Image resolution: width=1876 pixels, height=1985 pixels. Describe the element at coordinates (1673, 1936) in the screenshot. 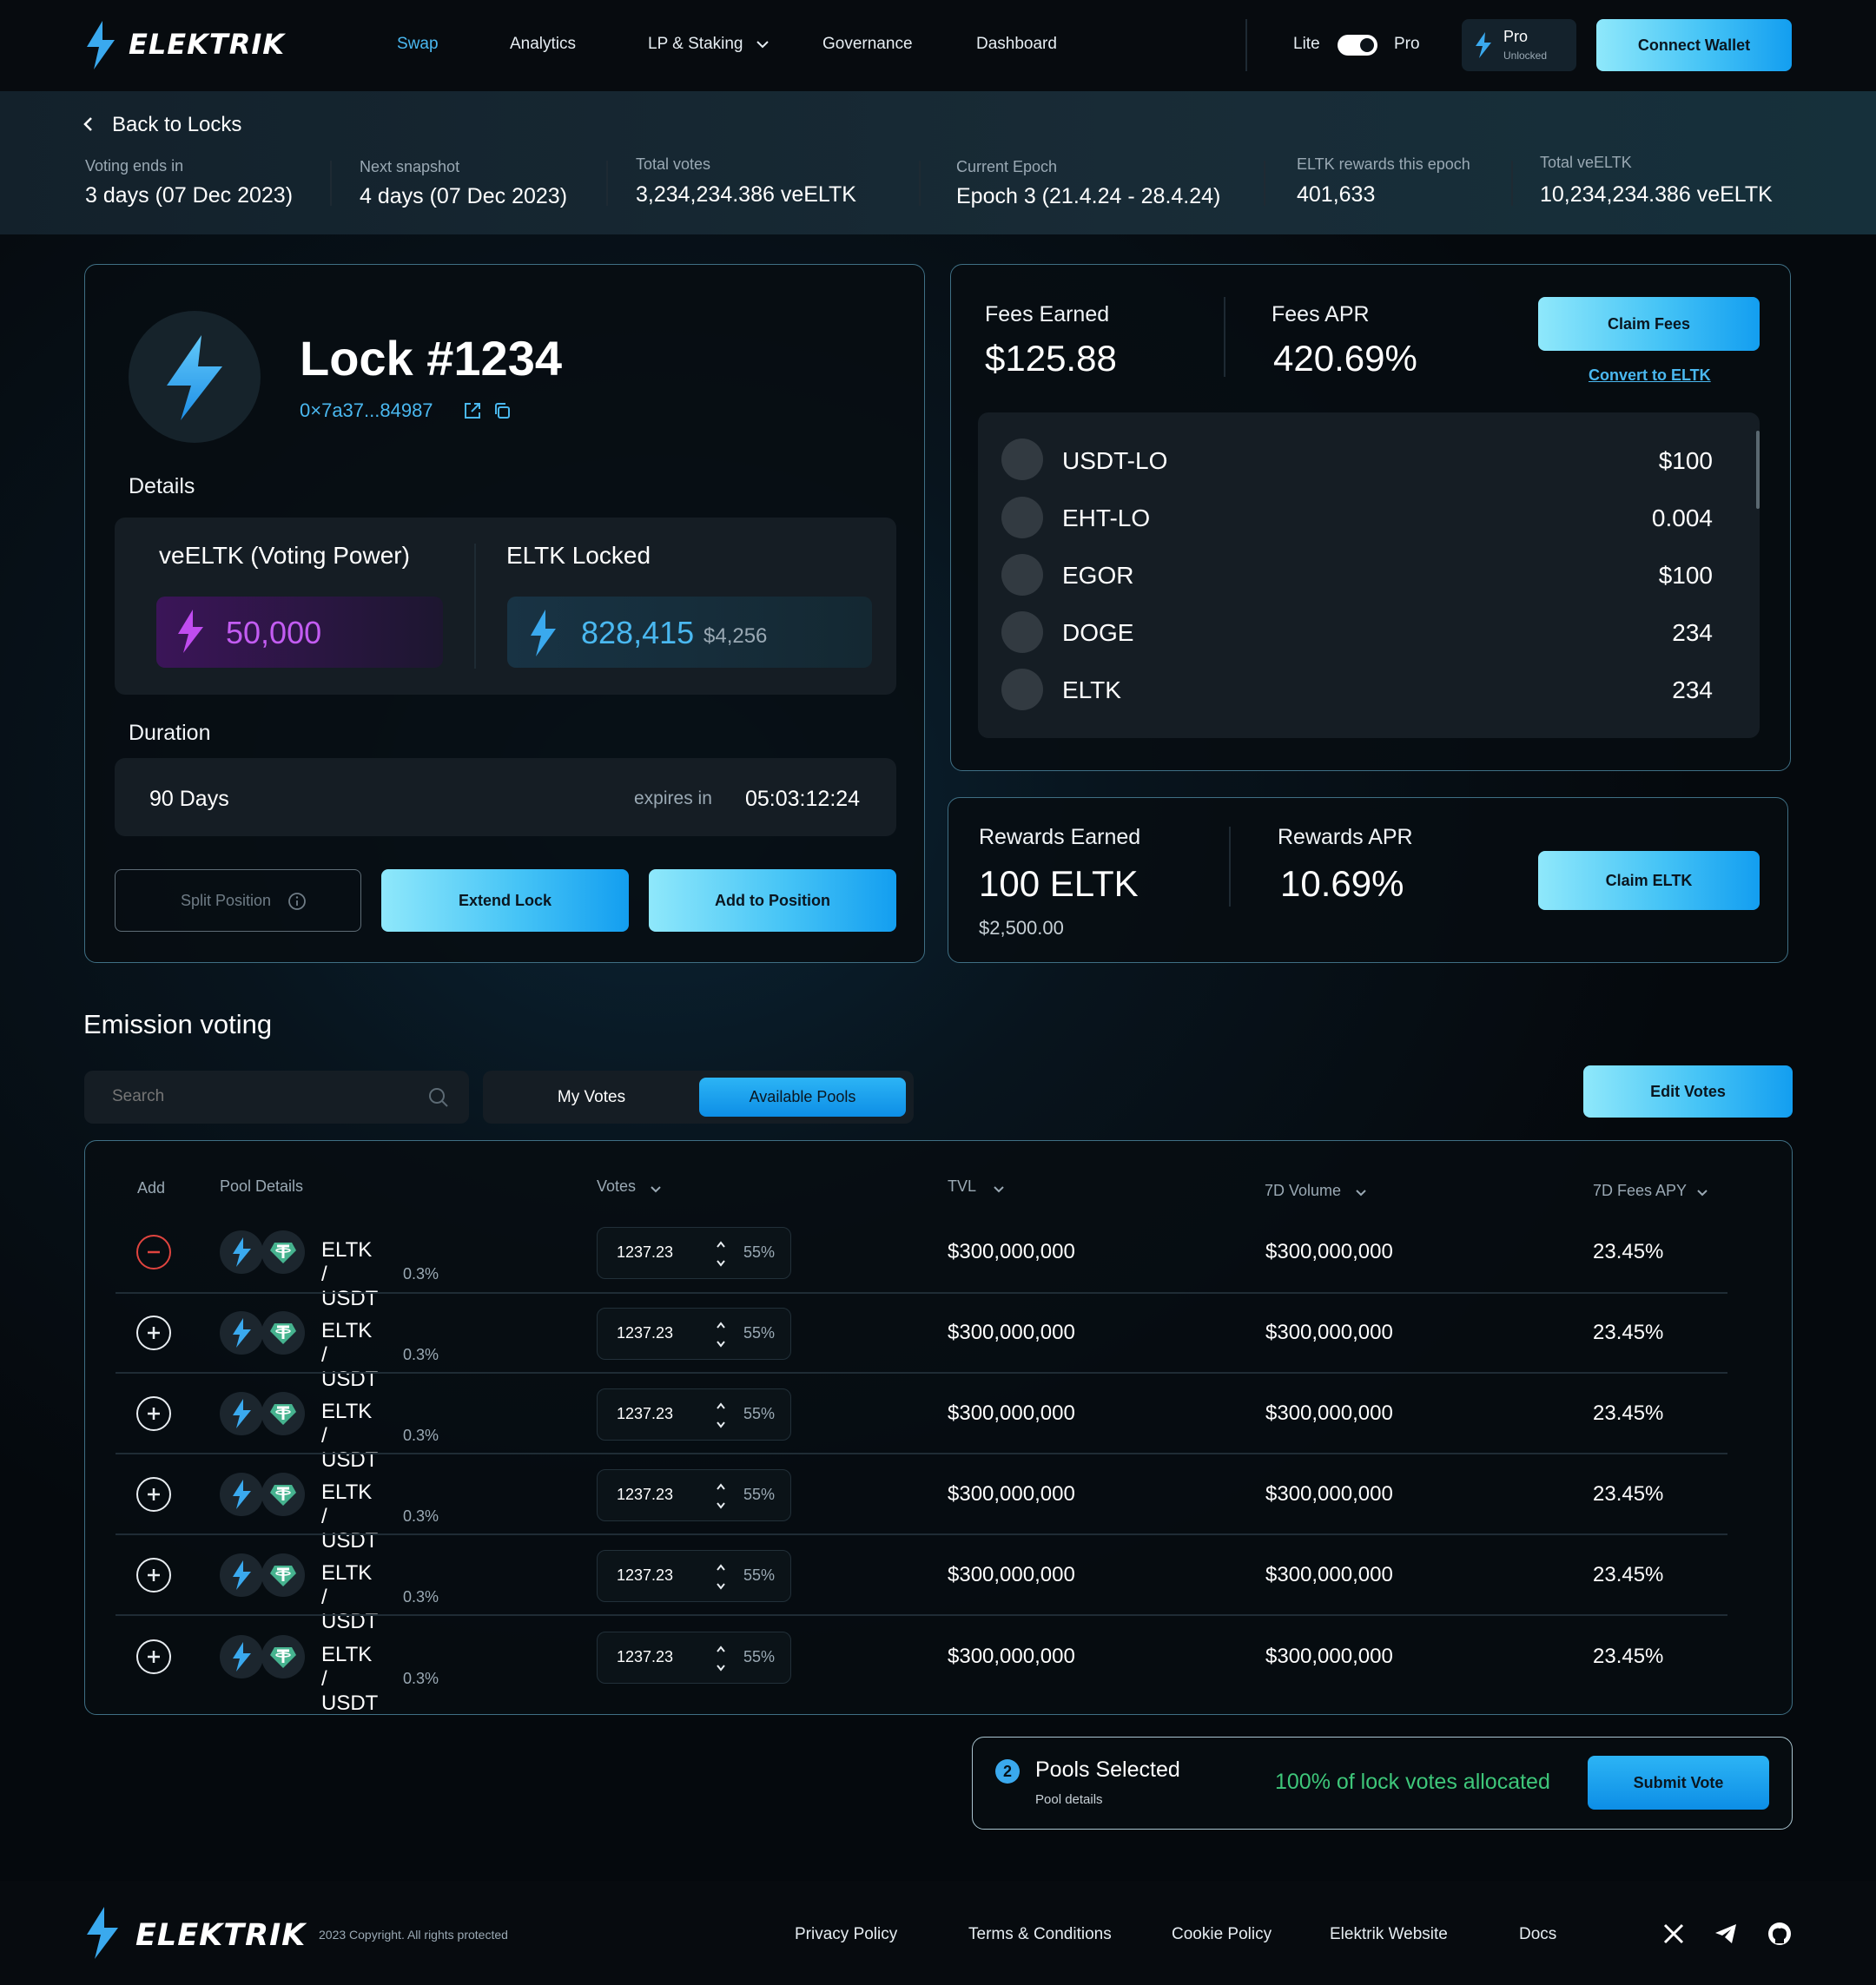

I see `x-twitter-icon` at that location.